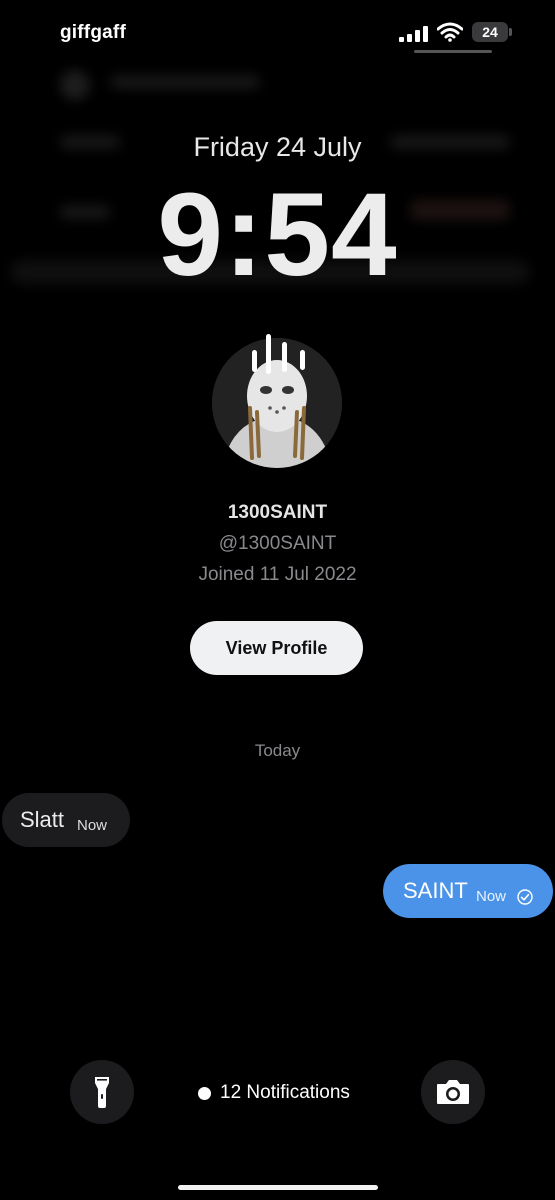  I want to click on wifi-icon, so click(450, 32).